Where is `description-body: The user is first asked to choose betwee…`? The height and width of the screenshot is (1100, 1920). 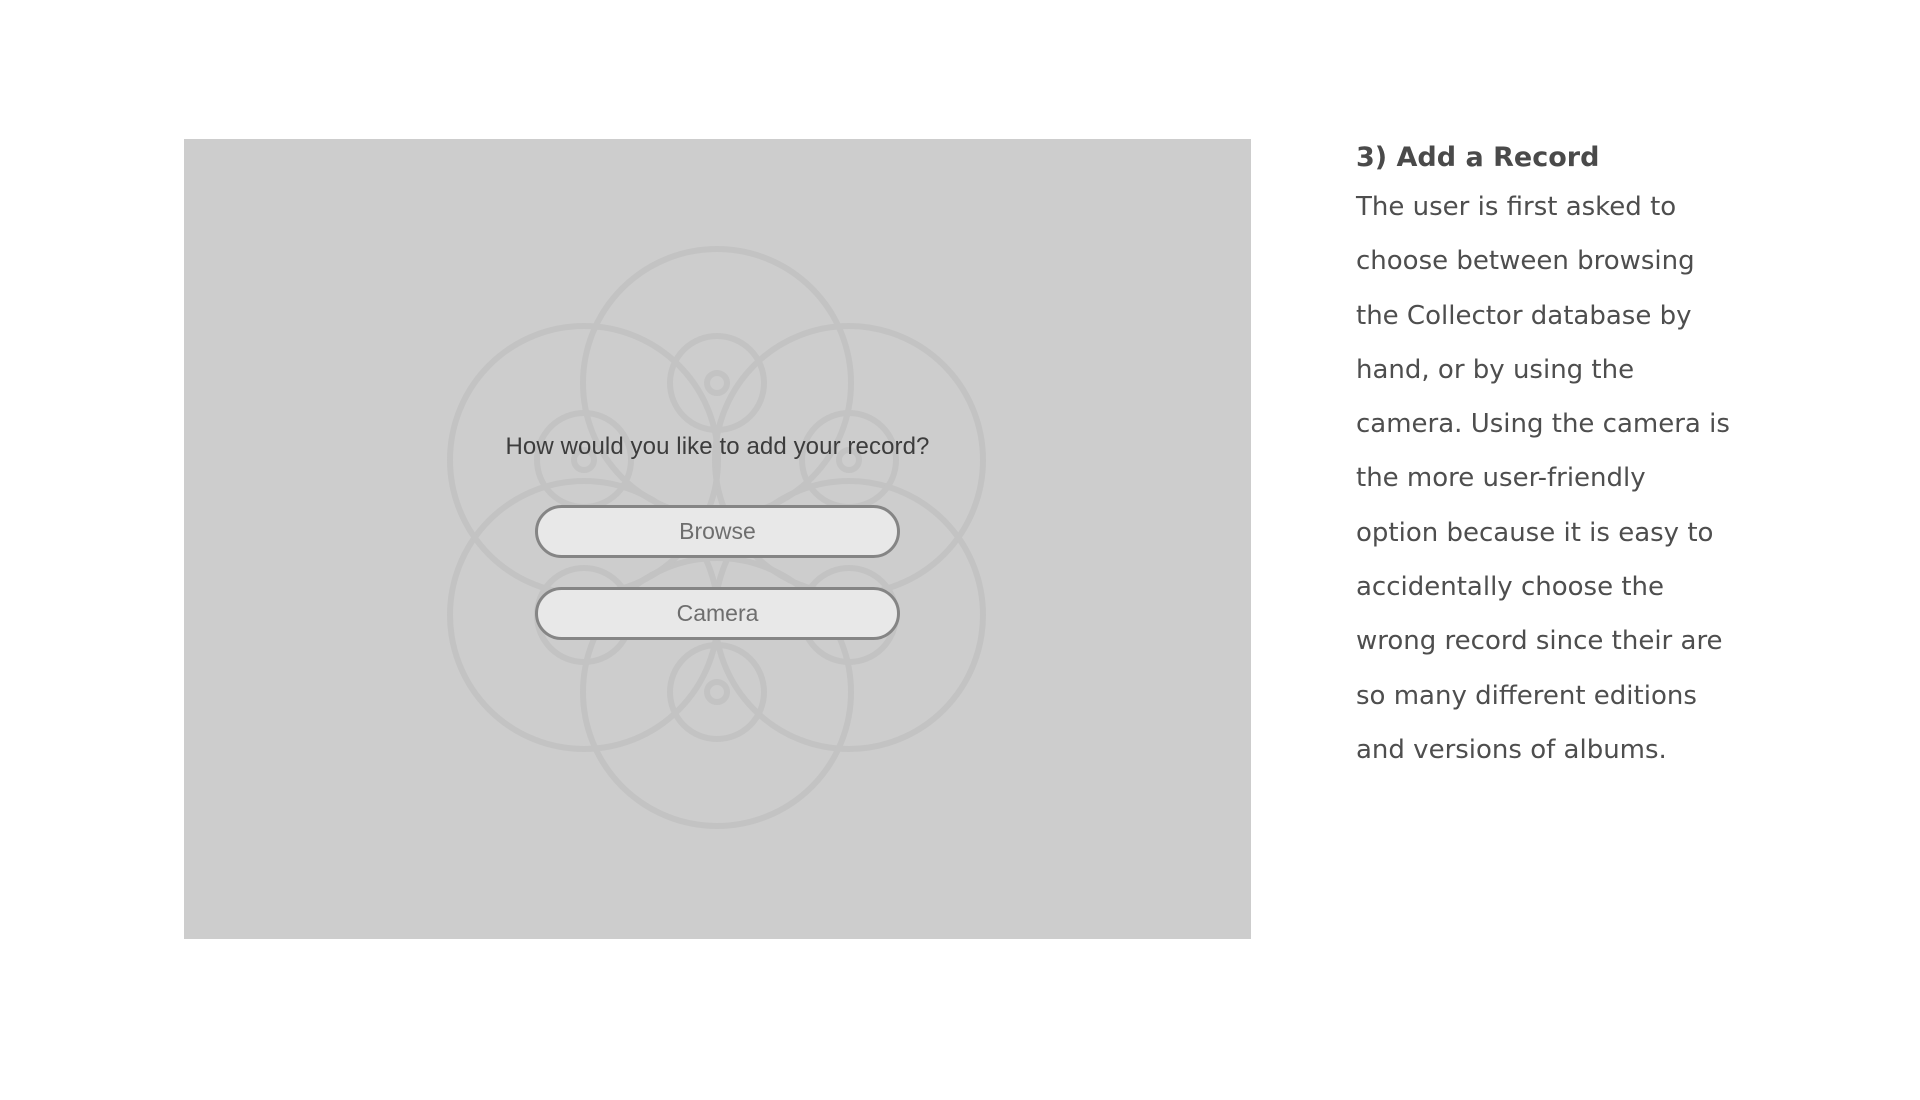
description-body: The user is first asked to choose betwee… is located at coordinates (1576, 478).